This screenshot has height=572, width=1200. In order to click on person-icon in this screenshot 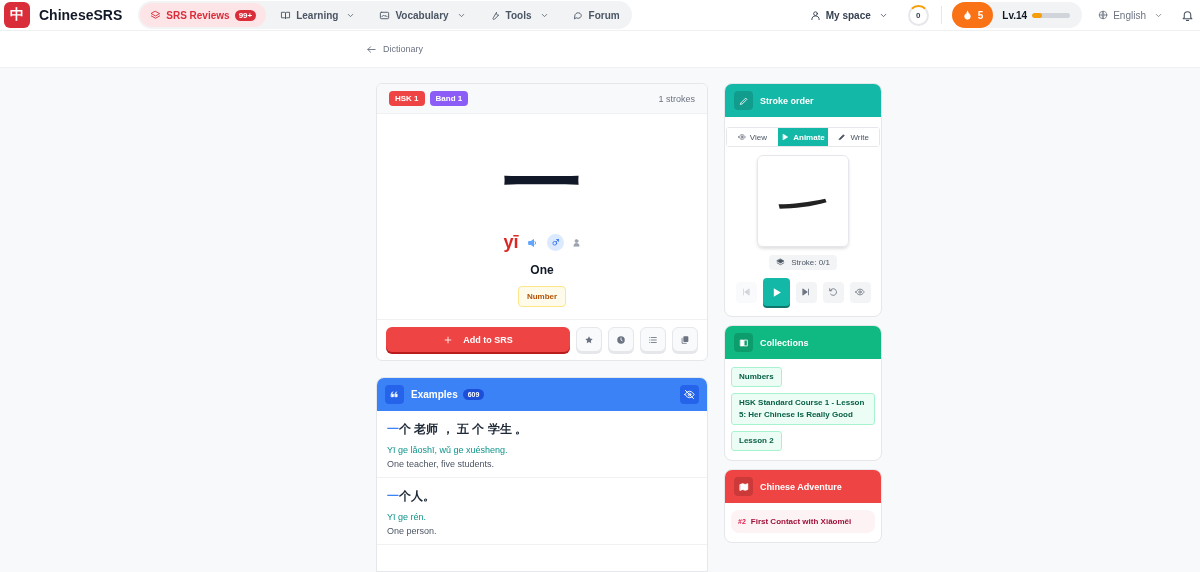, I will do `click(576, 242)`.